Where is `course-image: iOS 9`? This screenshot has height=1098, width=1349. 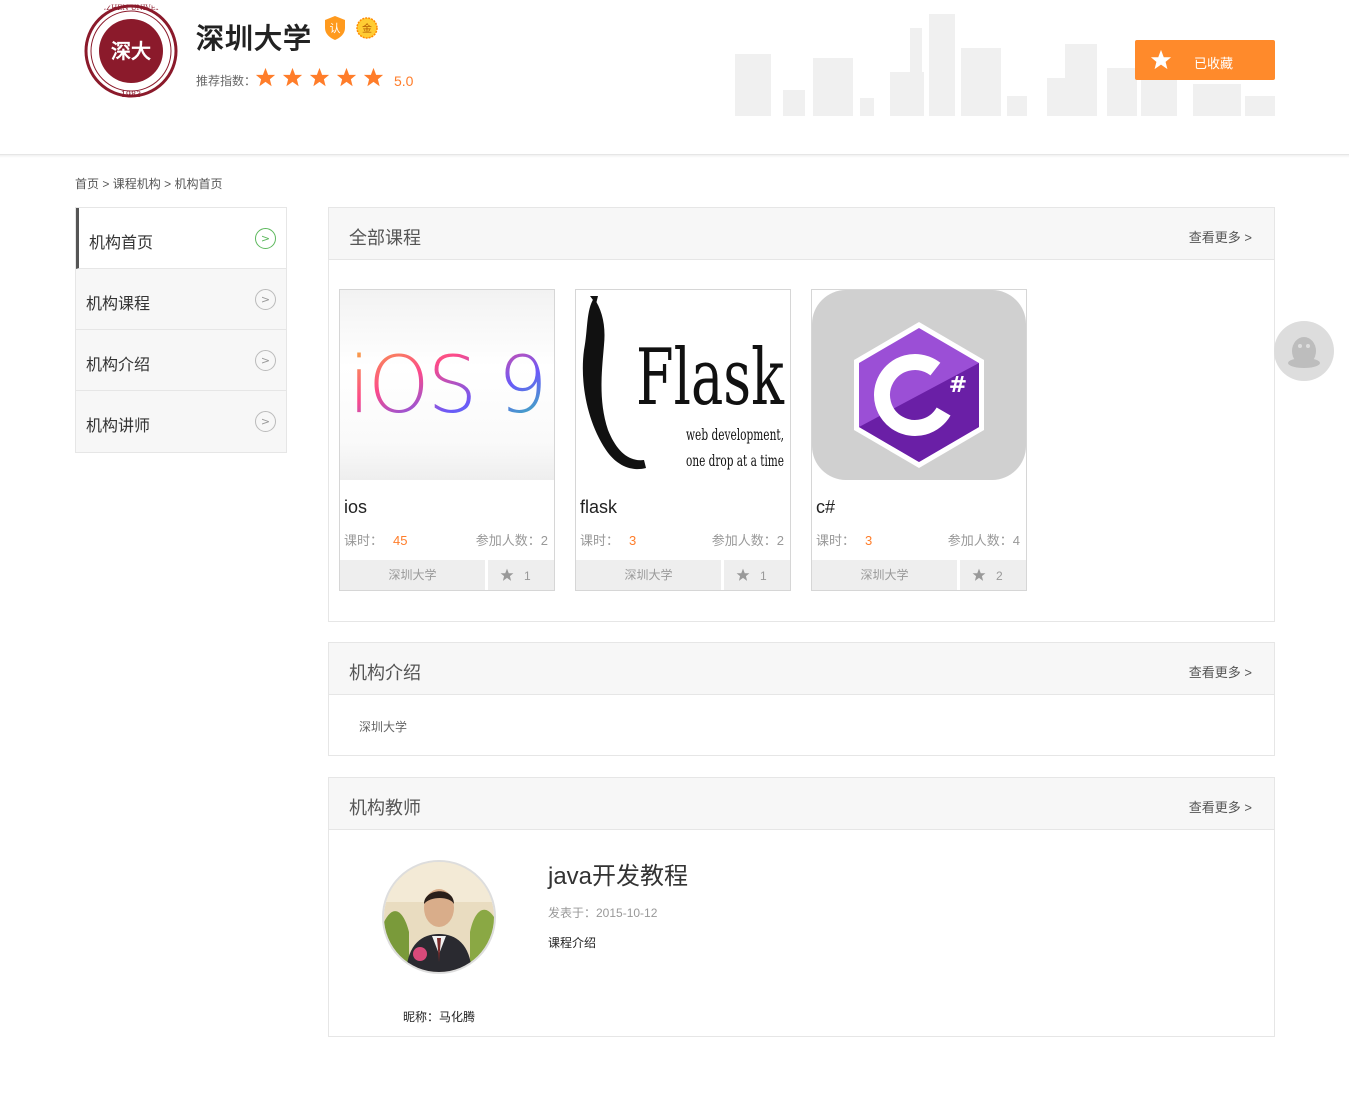 course-image: iOS 9 is located at coordinates (447, 385).